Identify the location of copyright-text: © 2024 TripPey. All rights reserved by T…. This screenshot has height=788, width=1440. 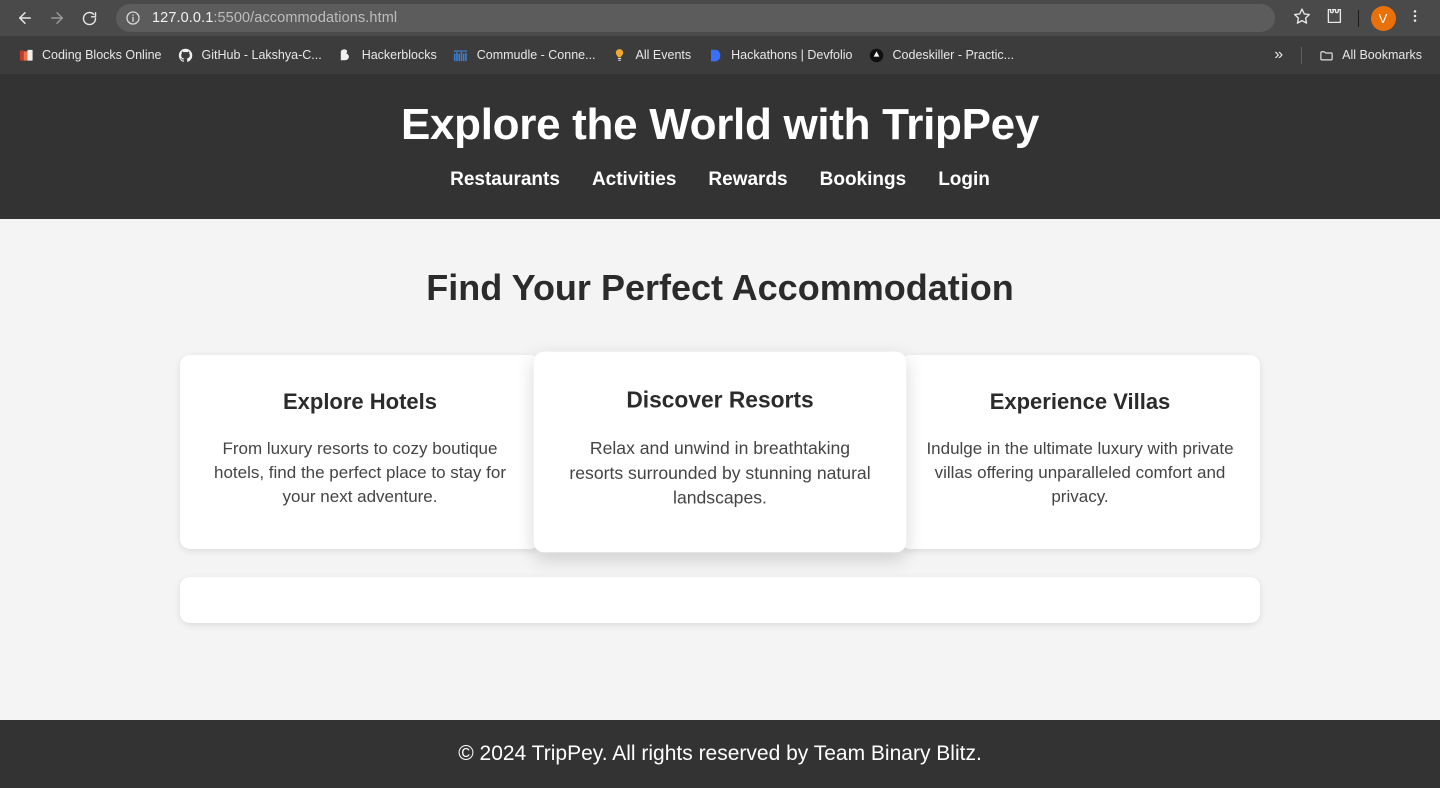
(720, 753).